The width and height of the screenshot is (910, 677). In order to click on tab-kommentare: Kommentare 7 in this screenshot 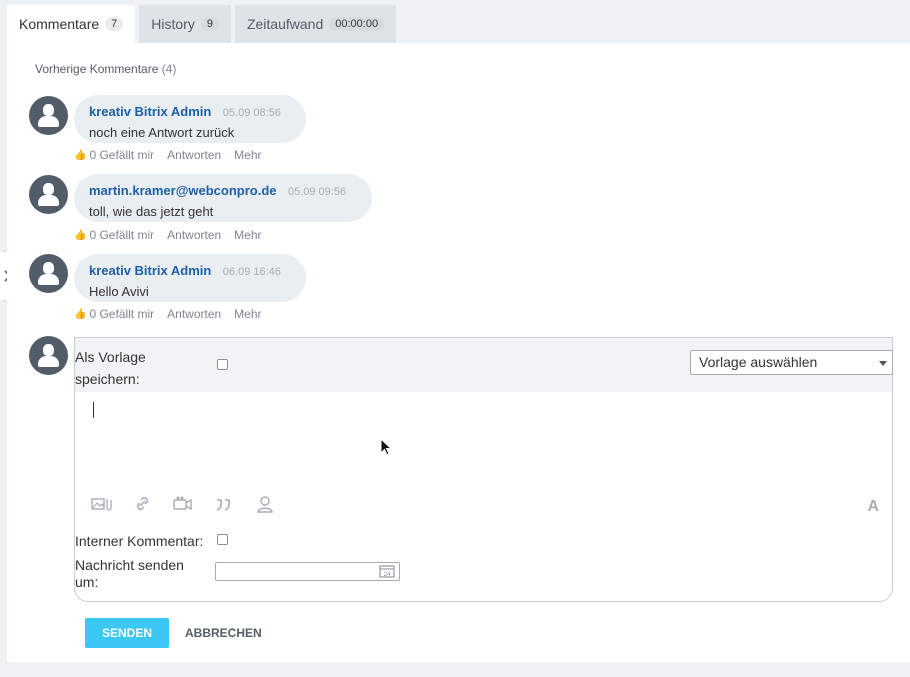, I will do `click(71, 24)`.